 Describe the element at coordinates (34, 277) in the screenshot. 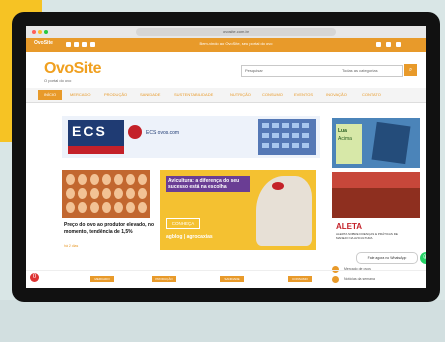

I see `notification-badge: 0` at that location.